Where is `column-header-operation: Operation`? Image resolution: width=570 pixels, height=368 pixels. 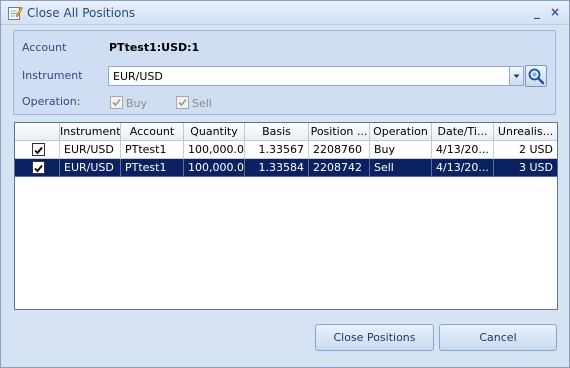 column-header-operation: Operation is located at coordinates (401, 132).